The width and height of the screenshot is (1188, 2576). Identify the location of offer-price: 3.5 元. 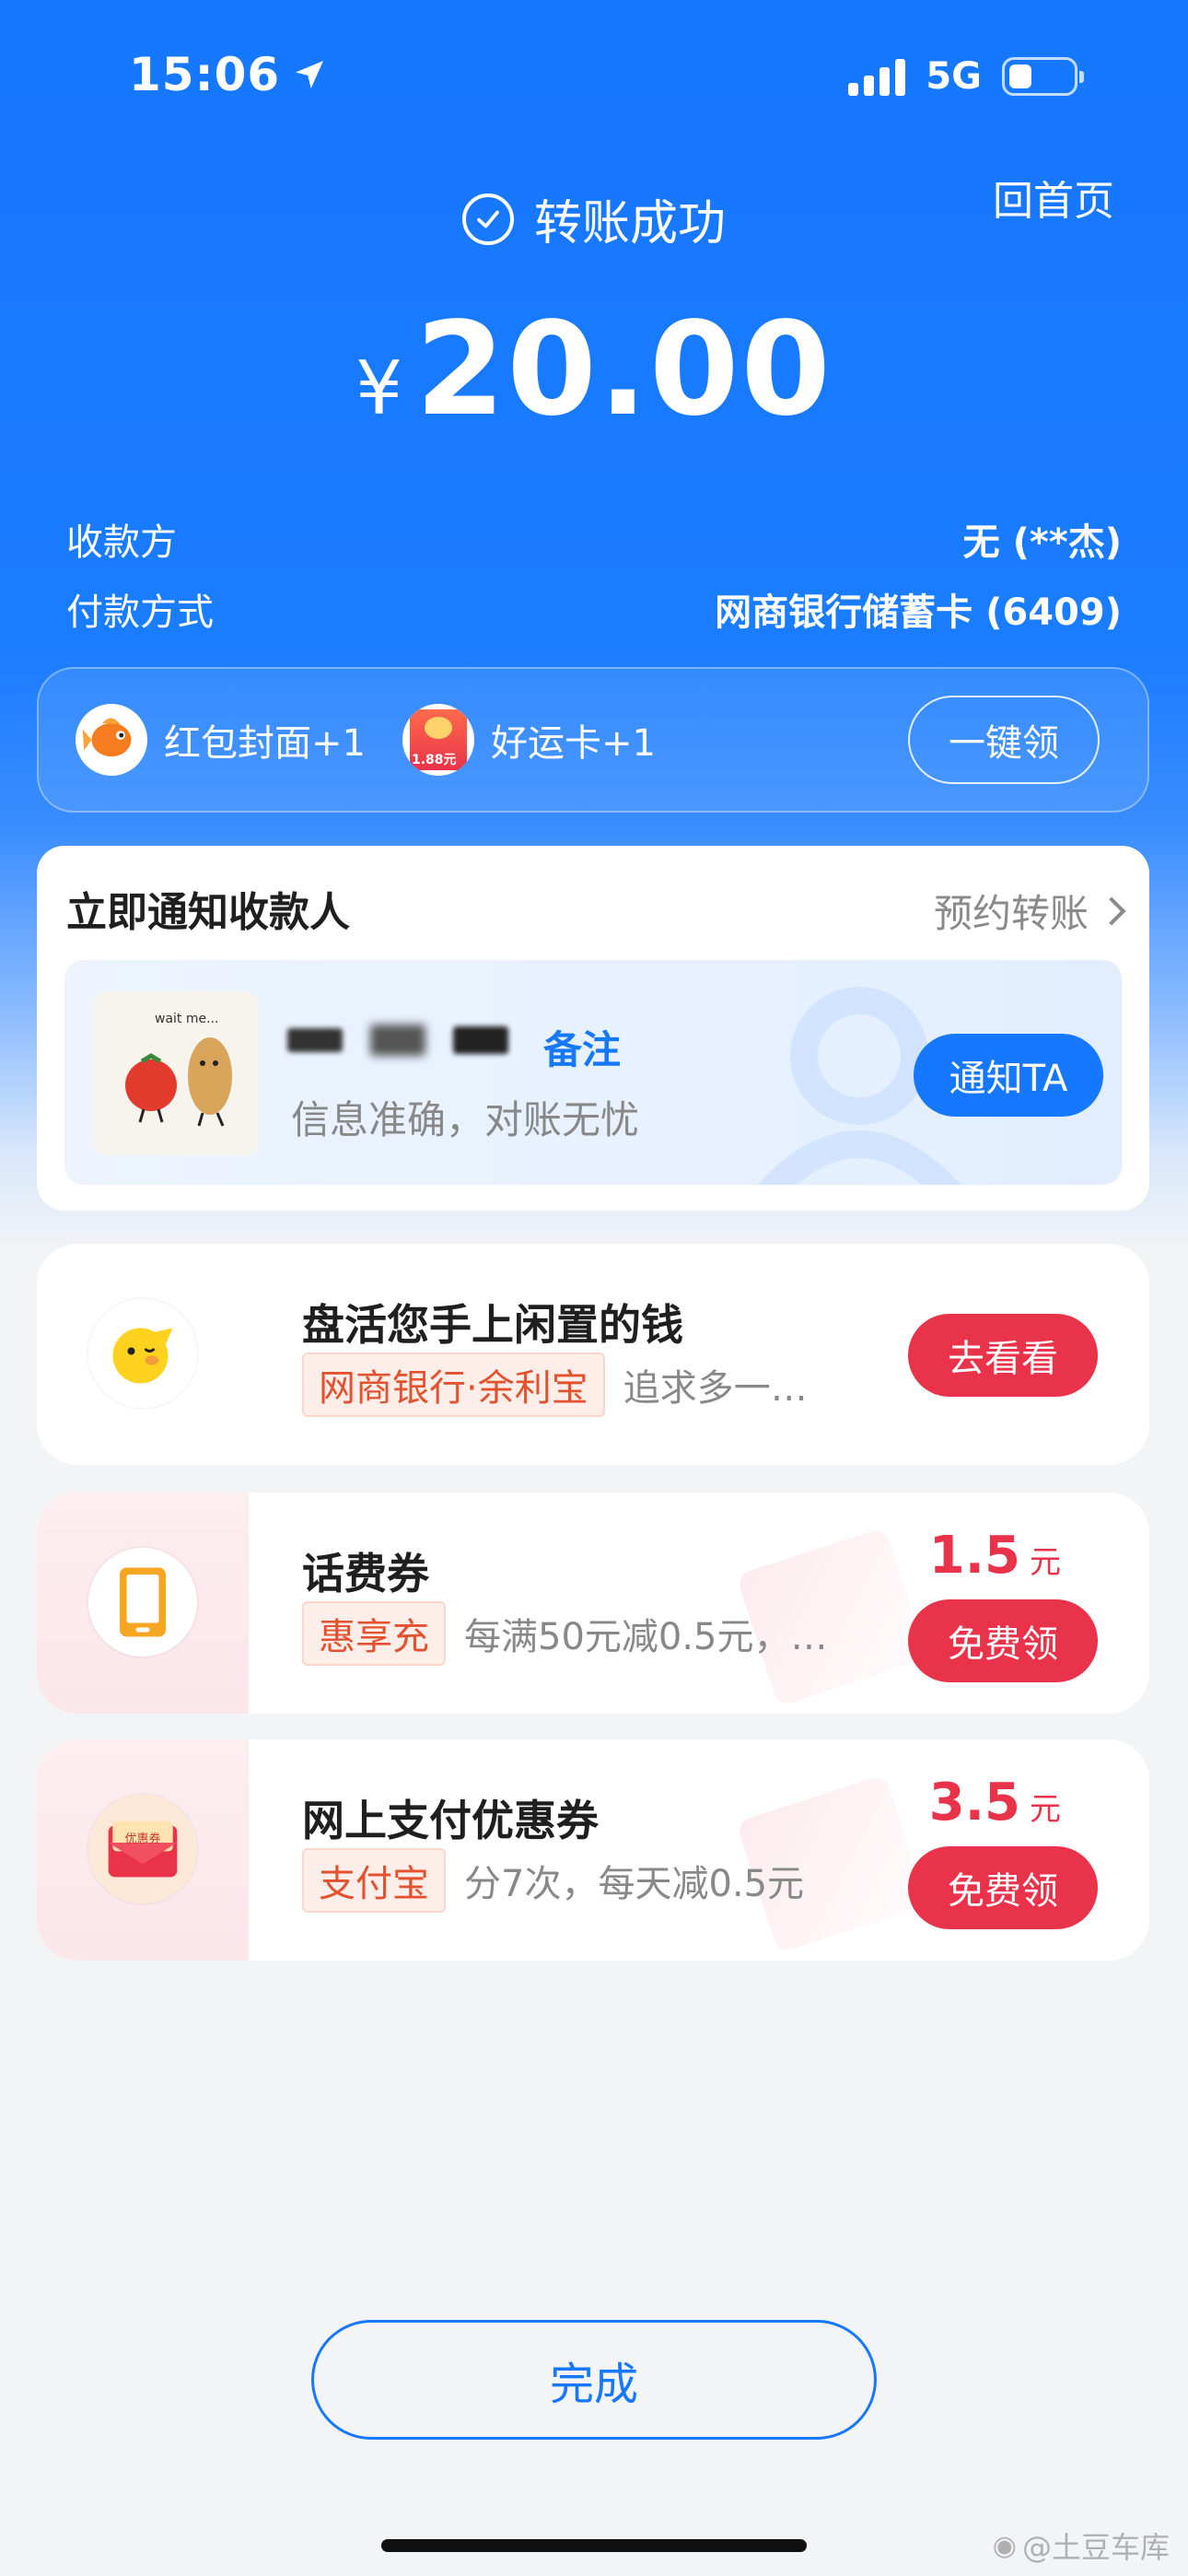
(995, 1802).